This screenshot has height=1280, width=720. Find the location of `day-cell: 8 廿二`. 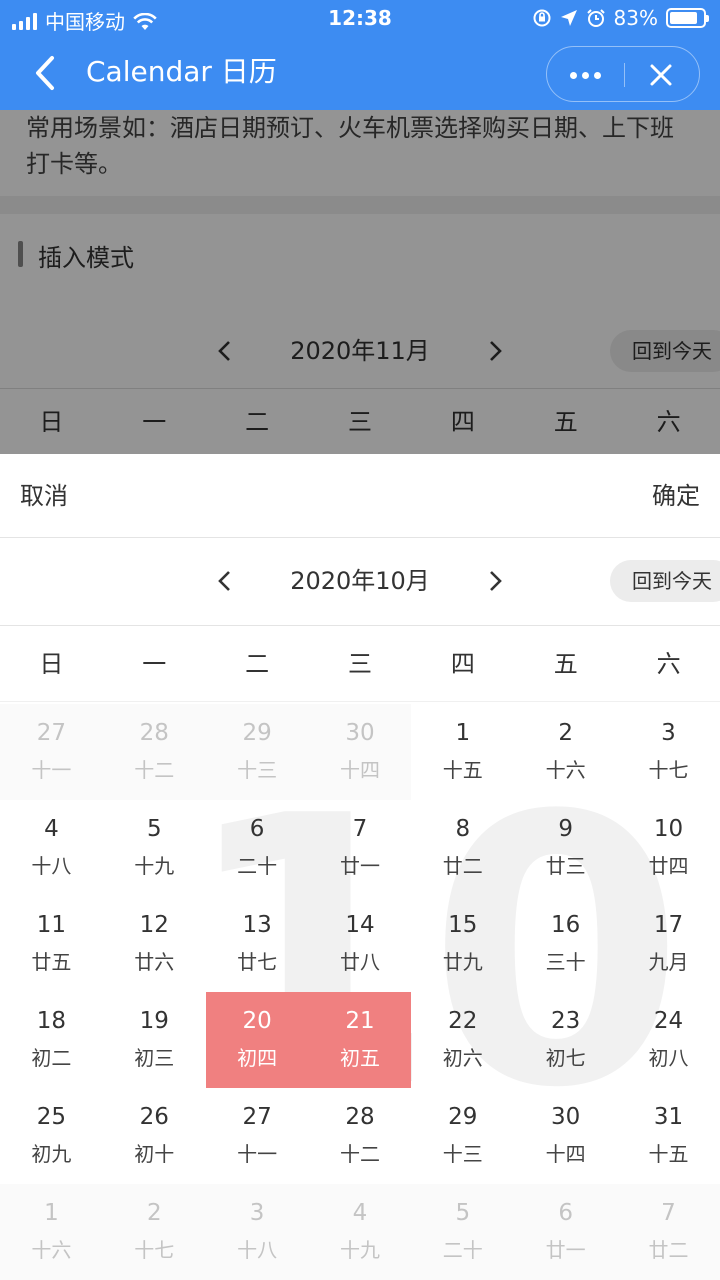

day-cell: 8 廿二 is located at coordinates (462, 848).